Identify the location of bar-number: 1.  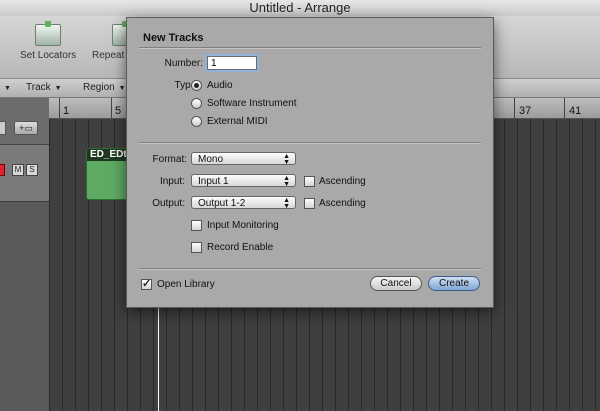
(66, 111).